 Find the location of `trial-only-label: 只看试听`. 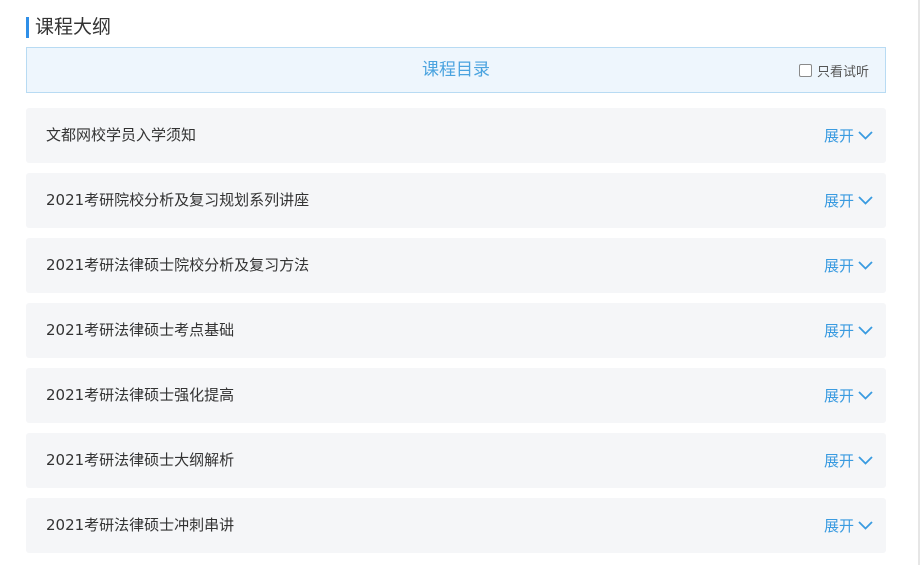

trial-only-label: 只看试听 is located at coordinates (842, 72).